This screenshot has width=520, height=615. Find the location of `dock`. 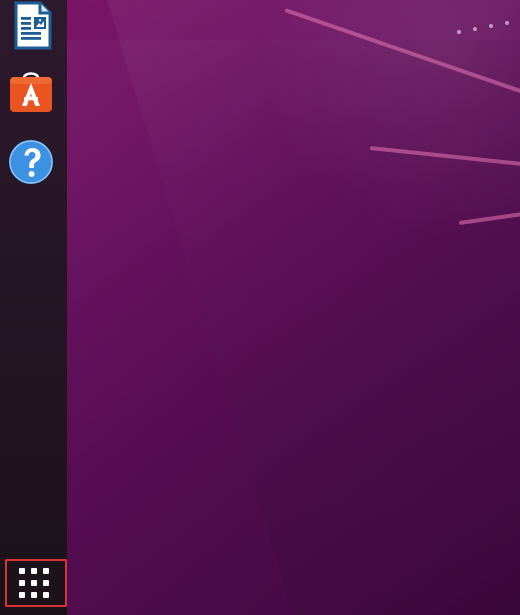

dock is located at coordinates (33, 307).